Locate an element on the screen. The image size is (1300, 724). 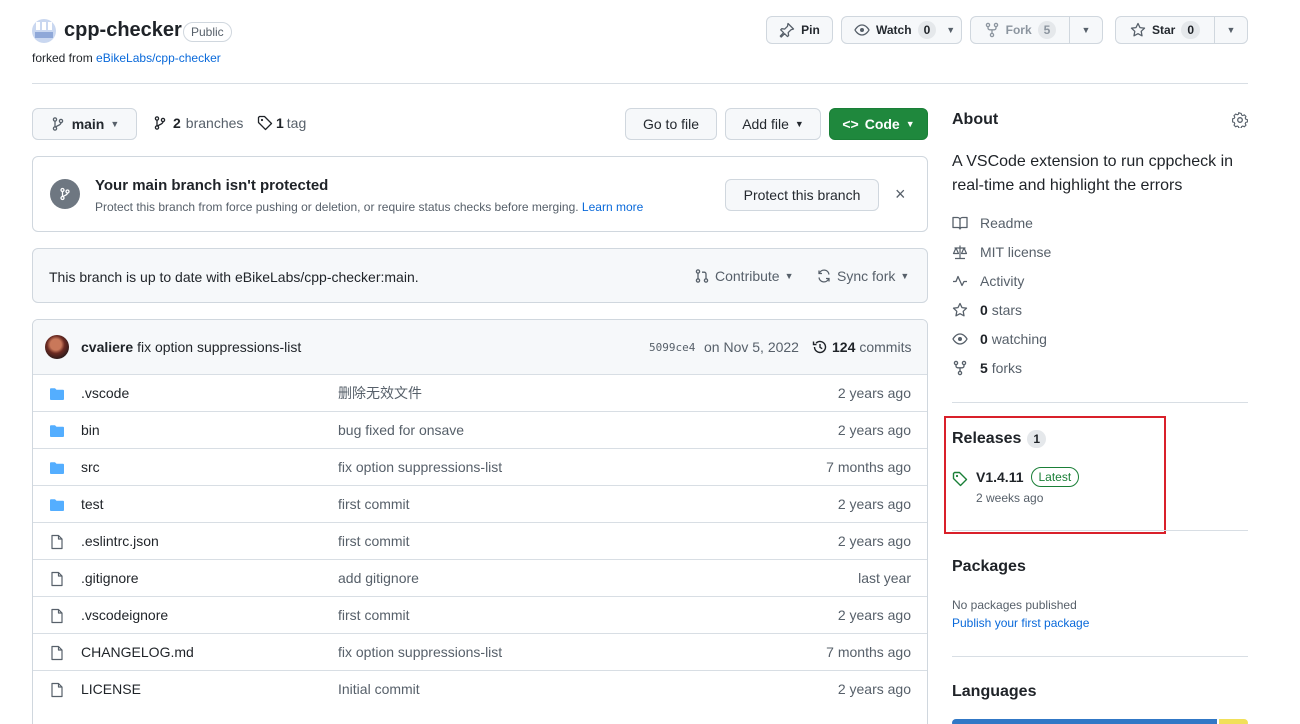
commit-author: cvaliere is located at coordinates (107, 347).